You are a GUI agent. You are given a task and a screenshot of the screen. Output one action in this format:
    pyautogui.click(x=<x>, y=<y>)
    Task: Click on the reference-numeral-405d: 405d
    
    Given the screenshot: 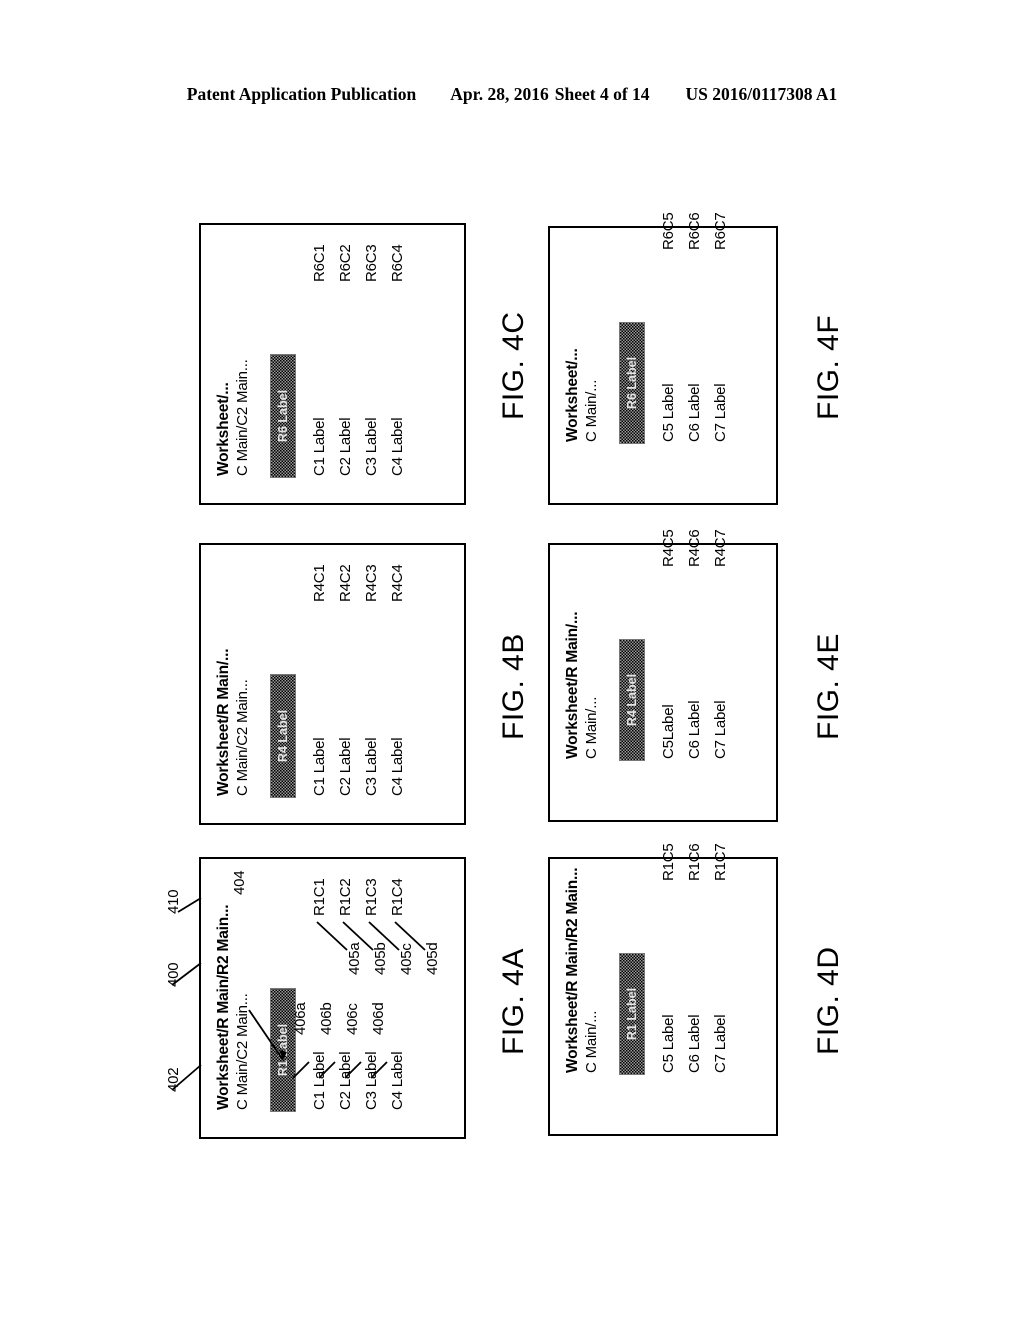 What is the action you would take?
    pyautogui.click(x=432, y=958)
    